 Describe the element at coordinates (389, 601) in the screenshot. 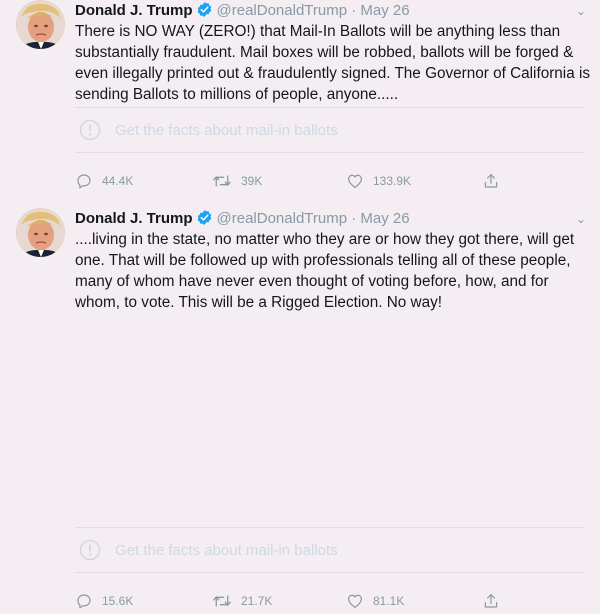

I see `like-count: 81.1K` at that location.